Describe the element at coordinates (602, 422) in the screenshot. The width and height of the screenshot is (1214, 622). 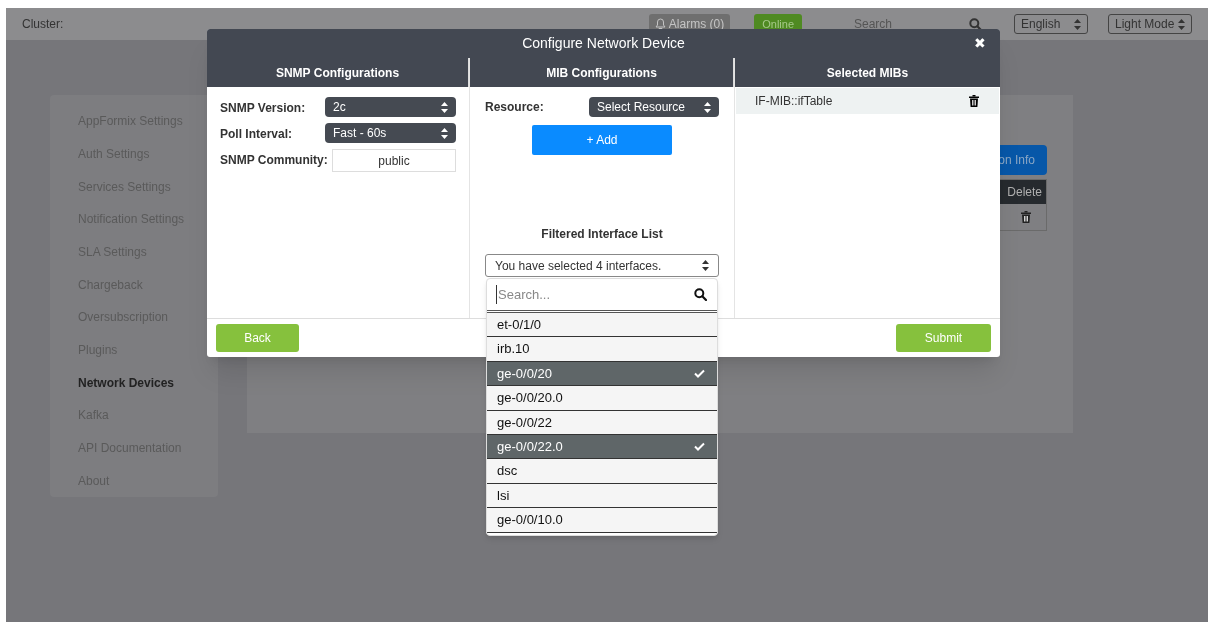
I see `interface-option: ge-0/0/22` at that location.